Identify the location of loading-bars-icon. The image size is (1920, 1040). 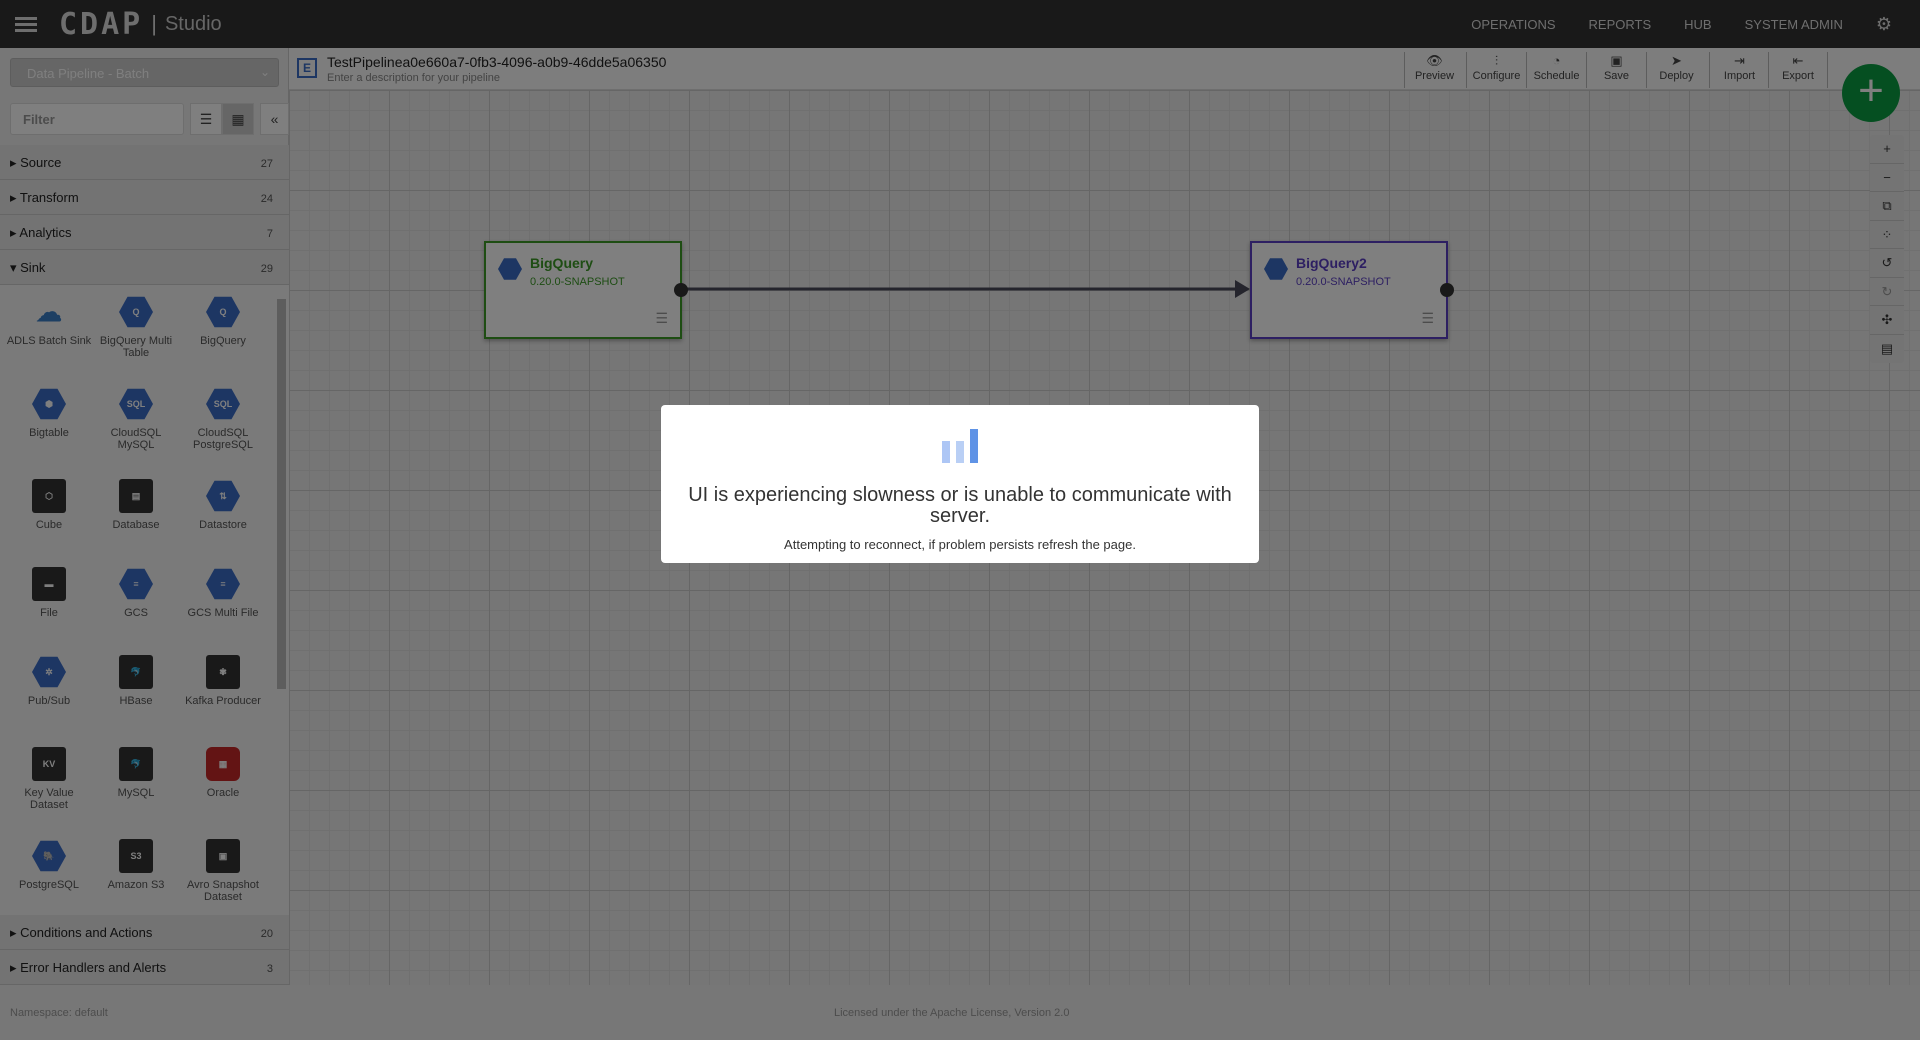
(960, 448).